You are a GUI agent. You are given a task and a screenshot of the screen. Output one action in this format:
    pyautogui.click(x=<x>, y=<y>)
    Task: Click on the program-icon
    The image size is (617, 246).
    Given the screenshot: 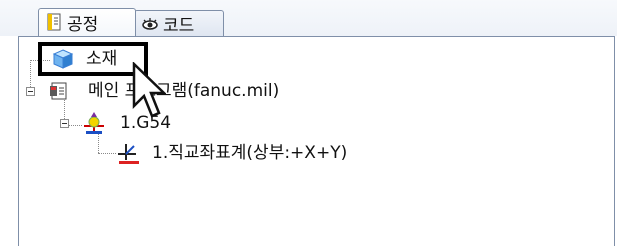 What is the action you would take?
    pyautogui.click(x=58, y=91)
    